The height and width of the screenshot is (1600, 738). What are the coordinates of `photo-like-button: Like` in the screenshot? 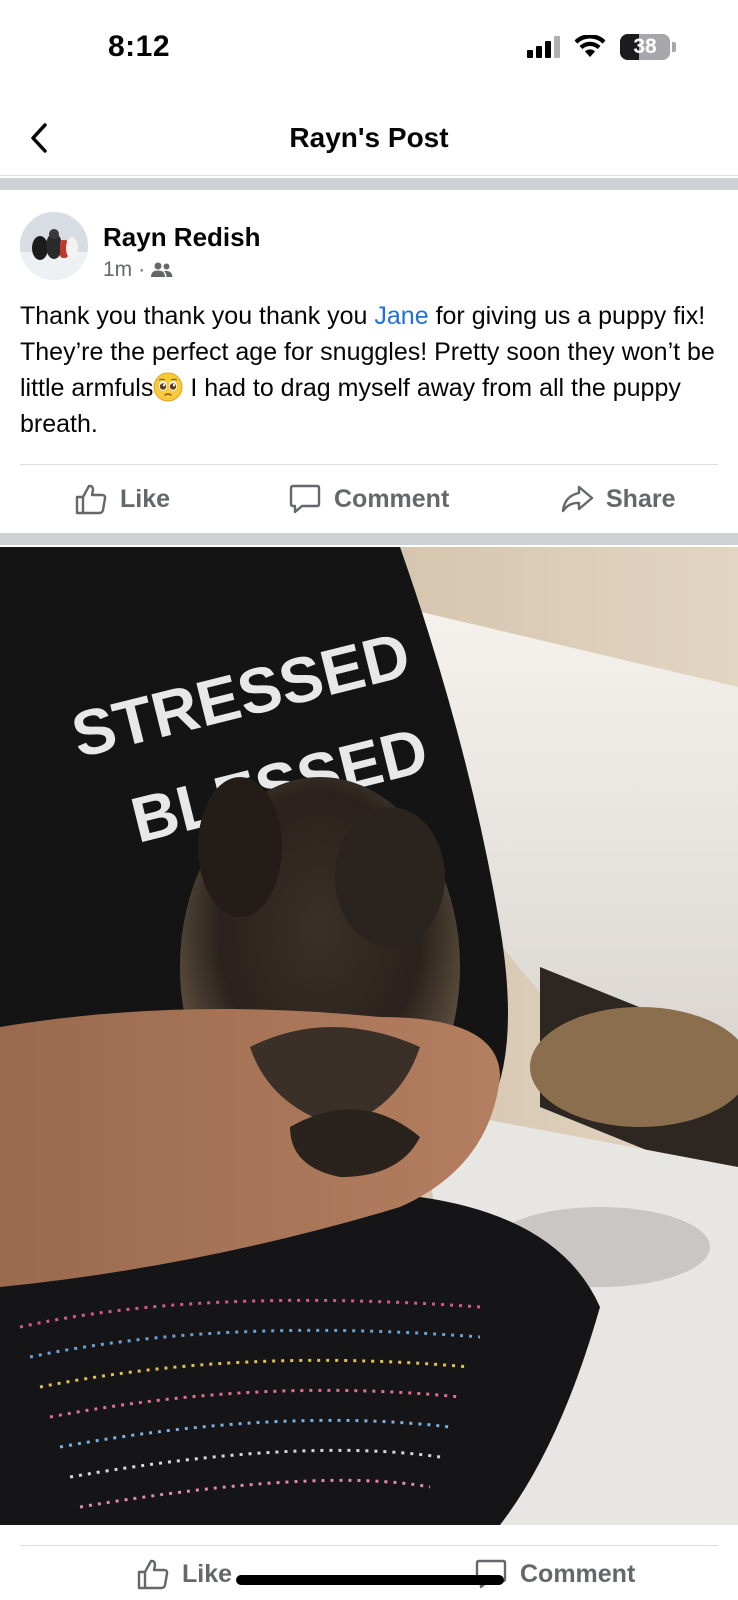 It's located at (184, 1573).